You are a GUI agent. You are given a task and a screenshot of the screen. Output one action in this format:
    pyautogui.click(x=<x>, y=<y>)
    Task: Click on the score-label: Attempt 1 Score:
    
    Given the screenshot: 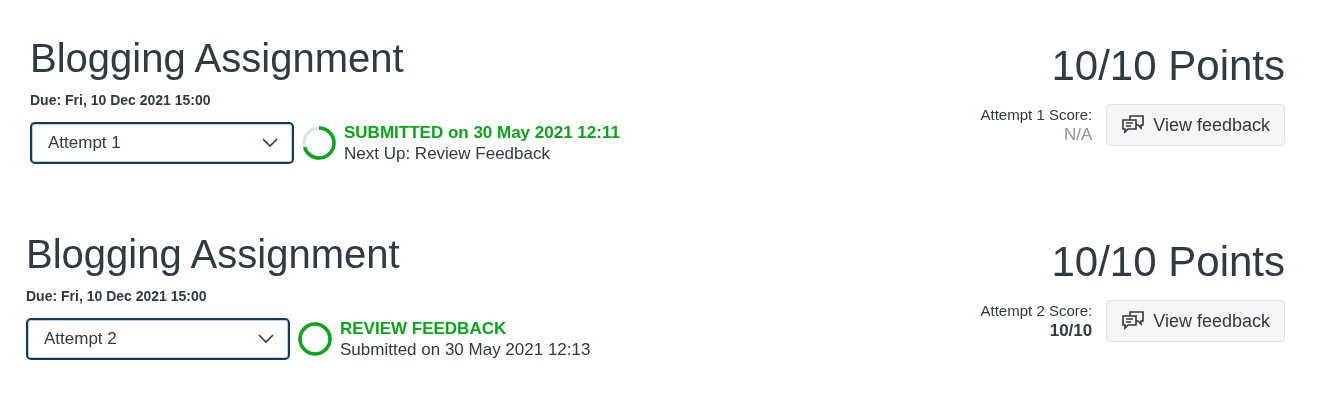 What is the action you would take?
    pyautogui.click(x=1036, y=115)
    